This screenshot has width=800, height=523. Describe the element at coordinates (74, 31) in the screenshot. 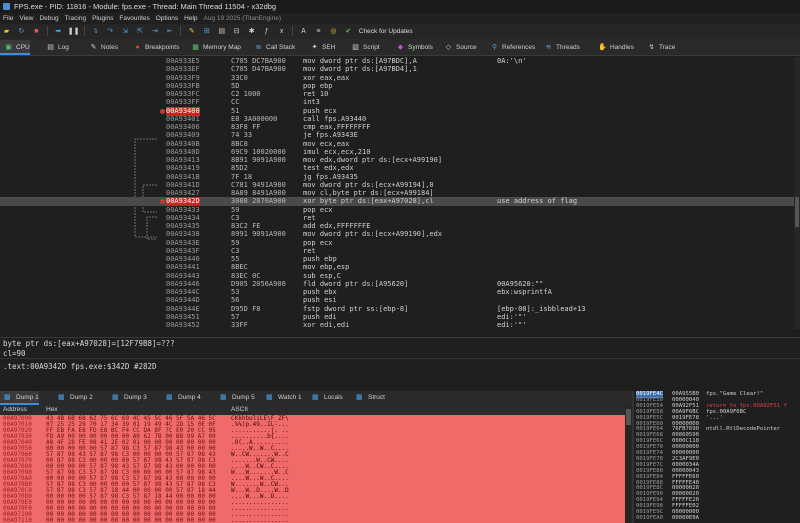

I see `pause-icon: ❚❚` at that location.